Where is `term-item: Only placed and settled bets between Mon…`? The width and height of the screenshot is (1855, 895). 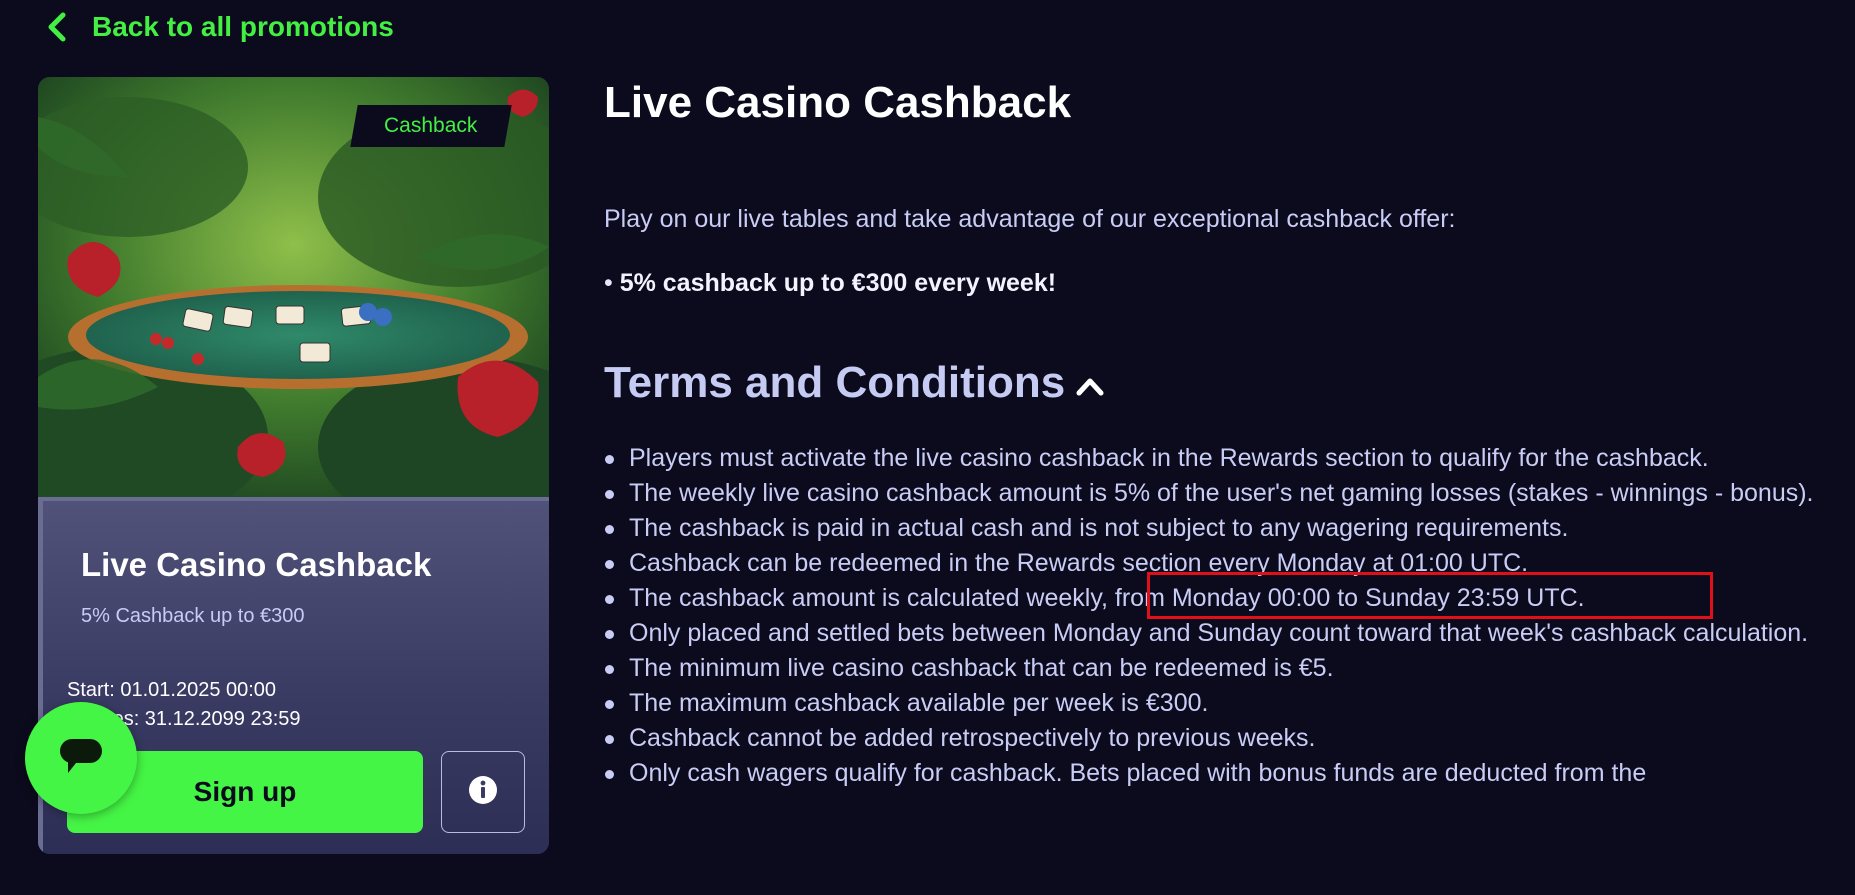 term-item: Only placed and settled bets between Mon… is located at coordinates (1230, 633).